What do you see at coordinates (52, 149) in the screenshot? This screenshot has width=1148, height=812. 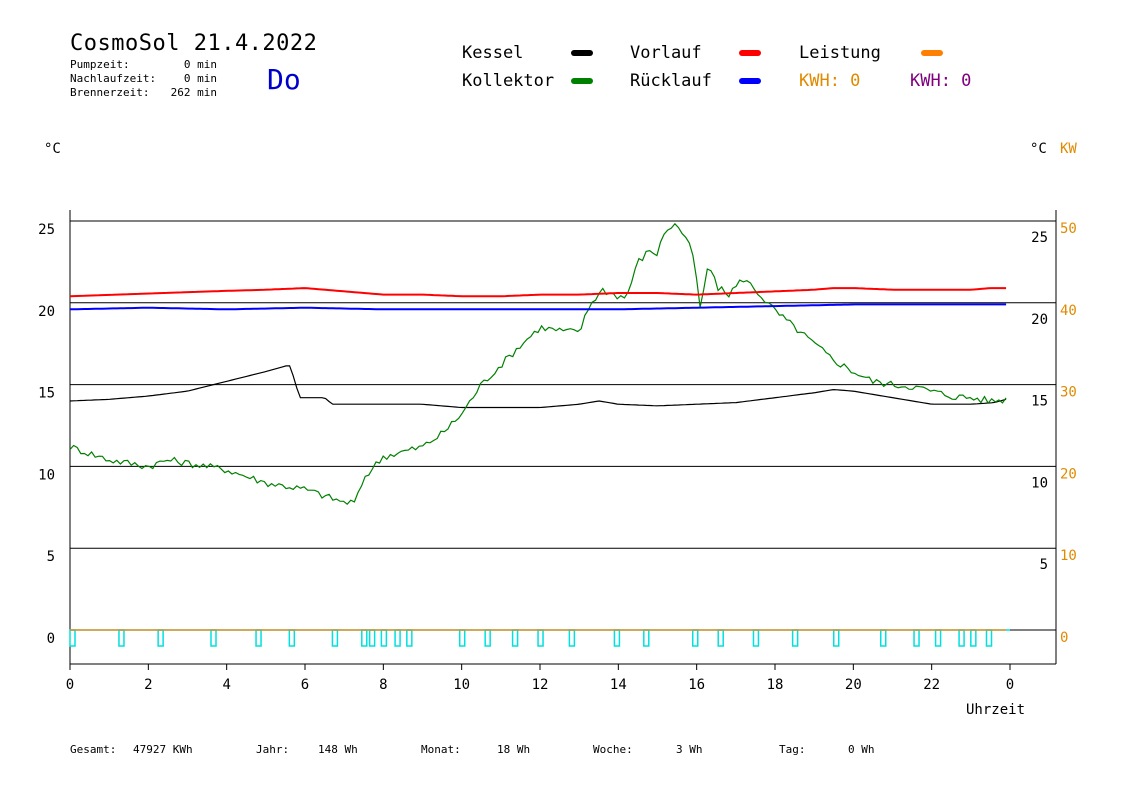 I see `left-unit-label: °C` at bounding box center [52, 149].